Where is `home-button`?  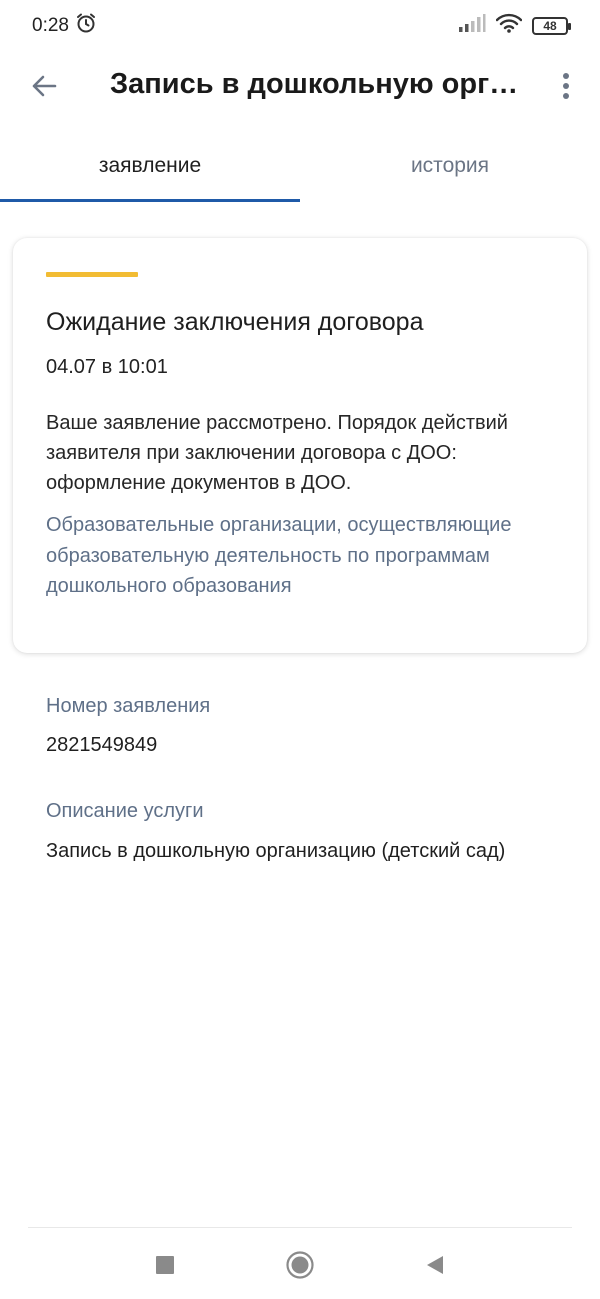
home-button is located at coordinates (300, 1265).